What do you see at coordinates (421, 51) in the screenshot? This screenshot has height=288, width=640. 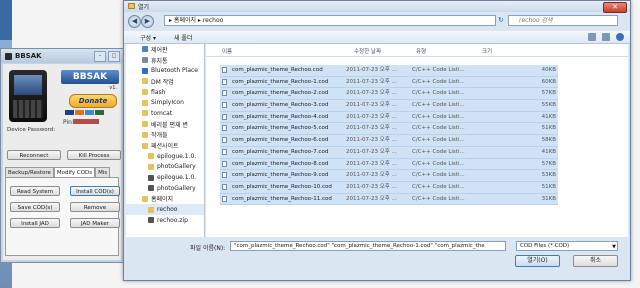 I see `column-type: 유형` at bounding box center [421, 51].